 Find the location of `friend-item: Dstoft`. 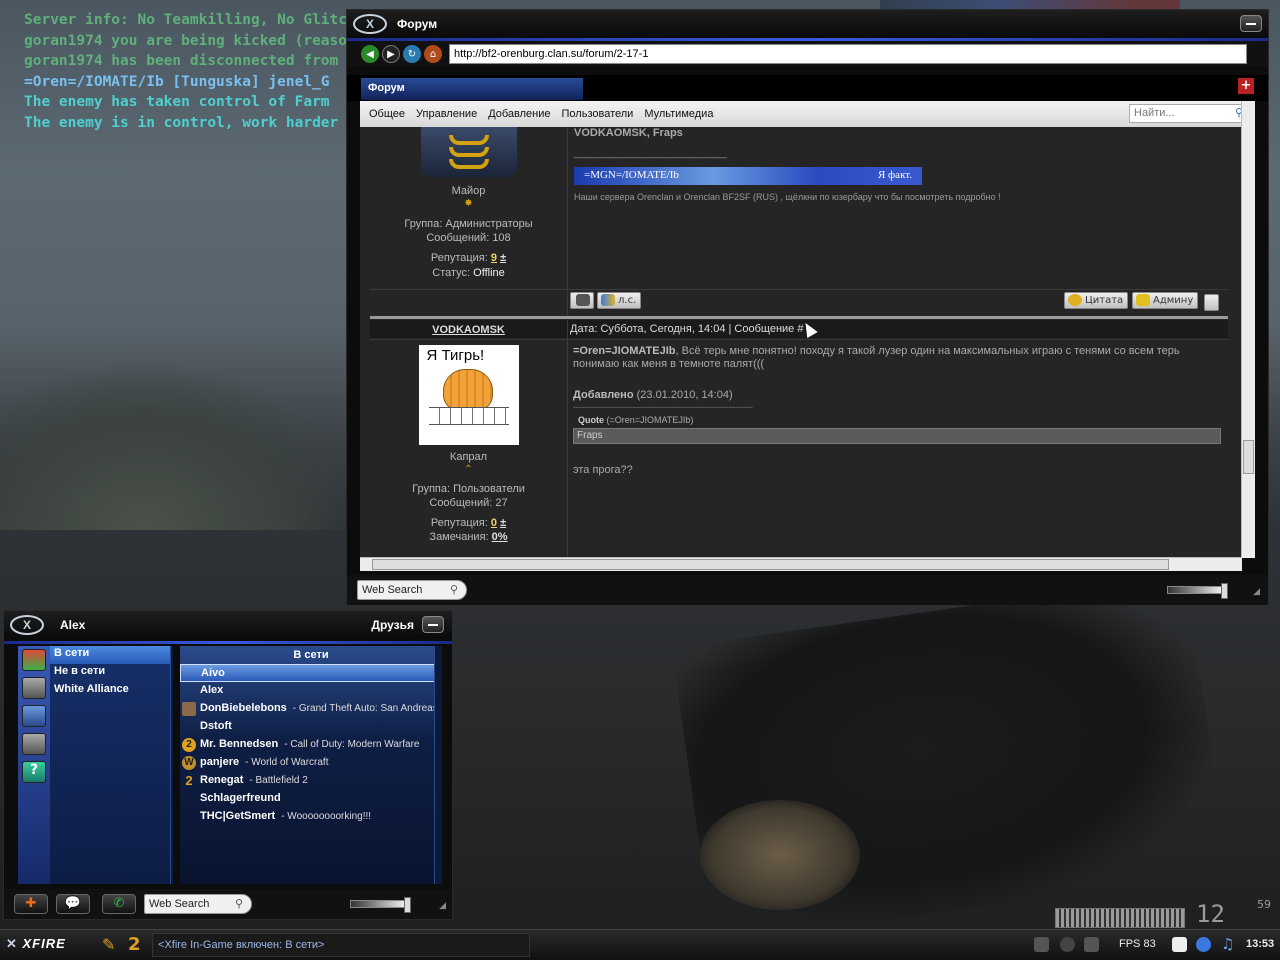

friend-item: Dstoft is located at coordinates (311, 727).